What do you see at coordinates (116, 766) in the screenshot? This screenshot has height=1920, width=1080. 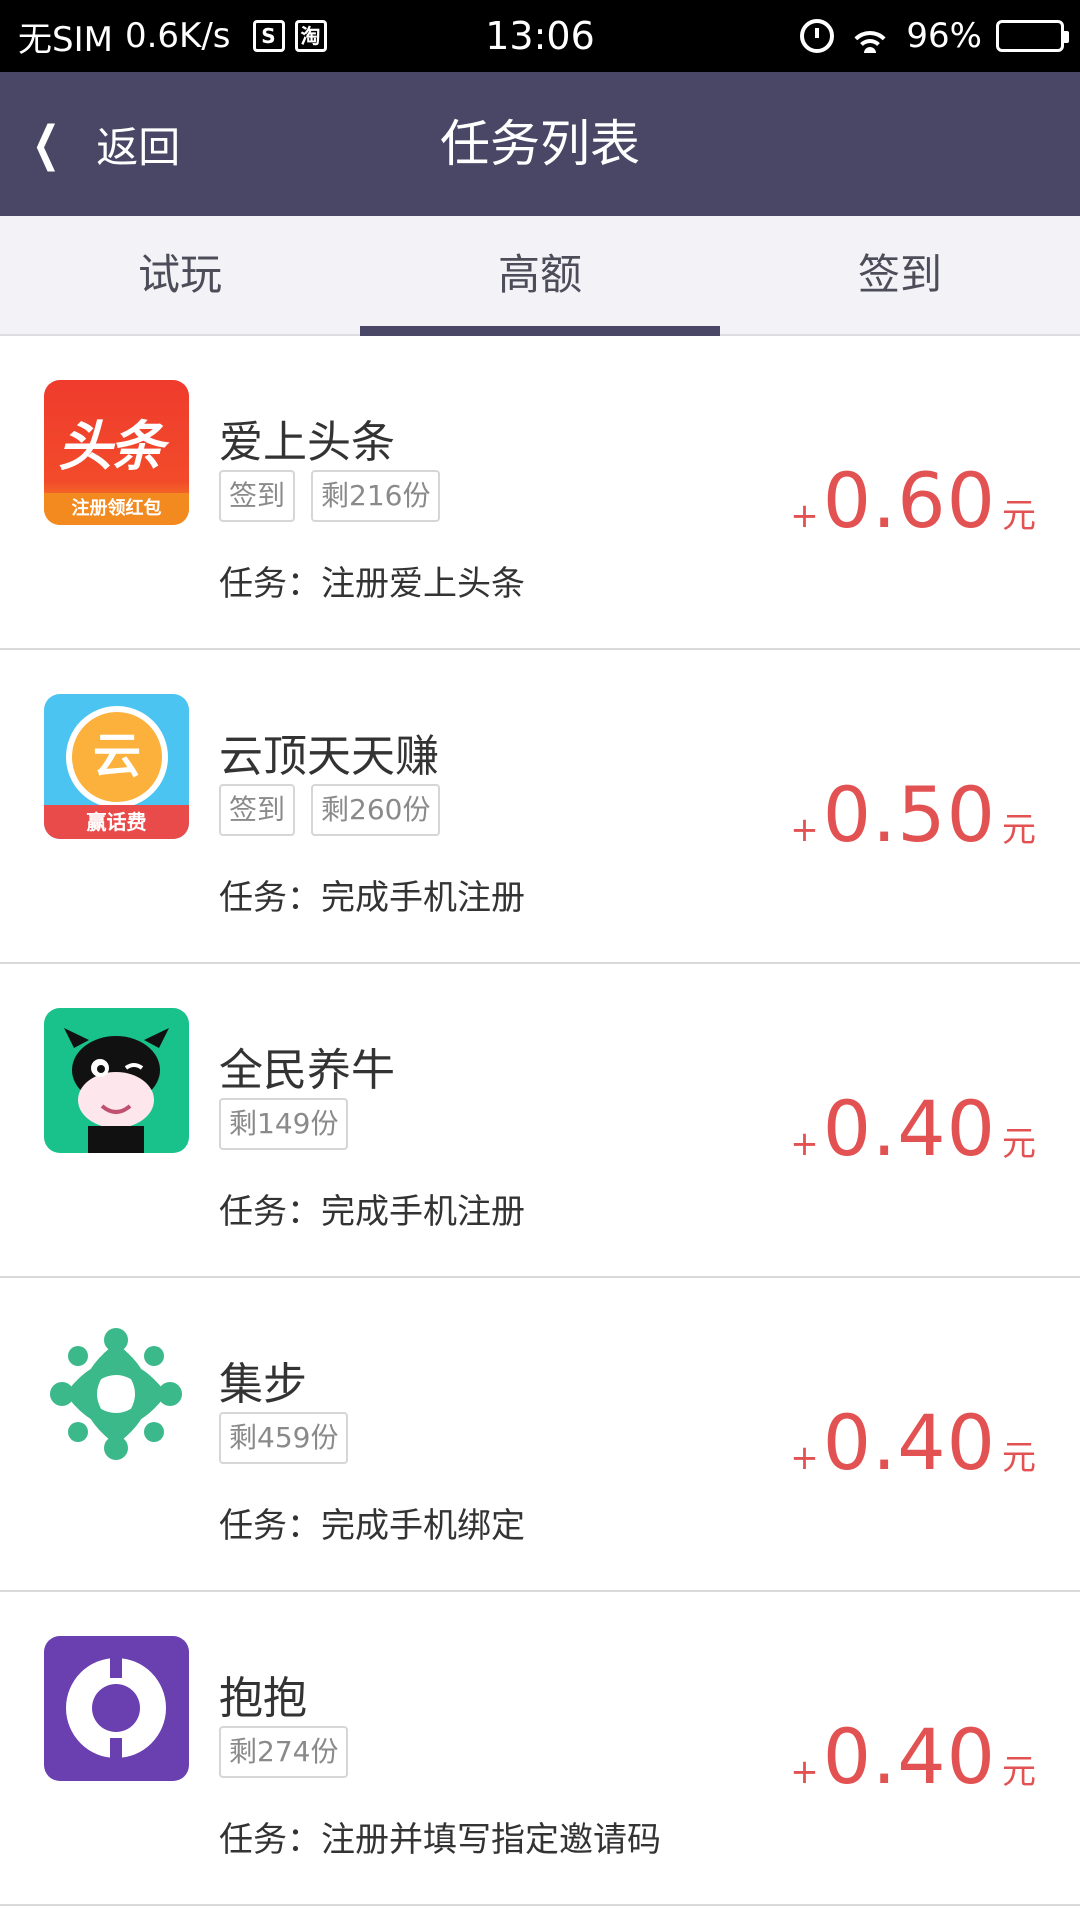 I see `yunding-app-icon: 云 赢话费` at bounding box center [116, 766].